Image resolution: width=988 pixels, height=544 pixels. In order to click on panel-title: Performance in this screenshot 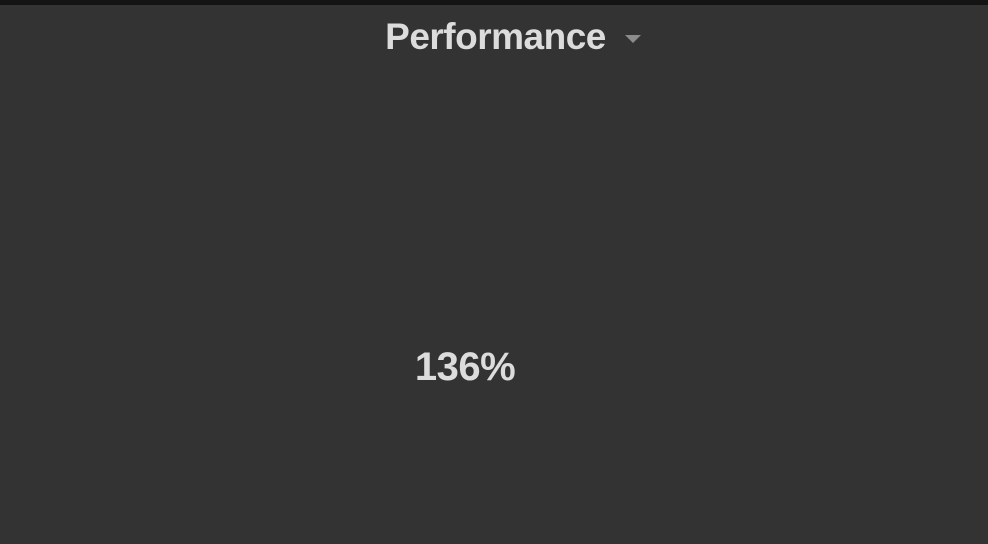, I will do `click(495, 36)`.